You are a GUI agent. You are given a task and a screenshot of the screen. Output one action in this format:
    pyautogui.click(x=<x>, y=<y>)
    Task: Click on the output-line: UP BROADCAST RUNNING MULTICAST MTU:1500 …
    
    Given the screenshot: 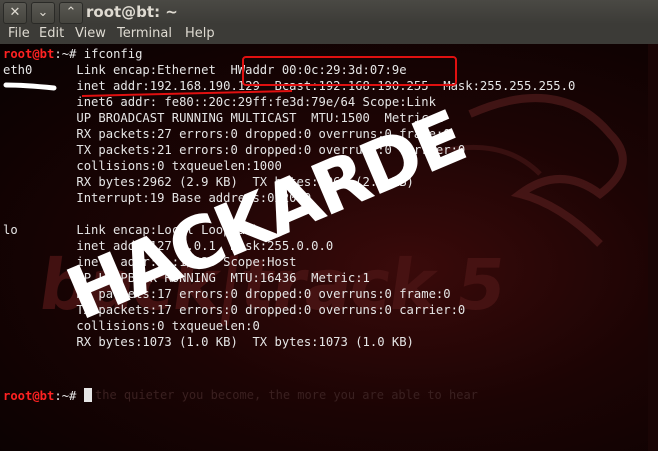 What is the action you would take?
    pyautogui.click(x=223, y=118)
    